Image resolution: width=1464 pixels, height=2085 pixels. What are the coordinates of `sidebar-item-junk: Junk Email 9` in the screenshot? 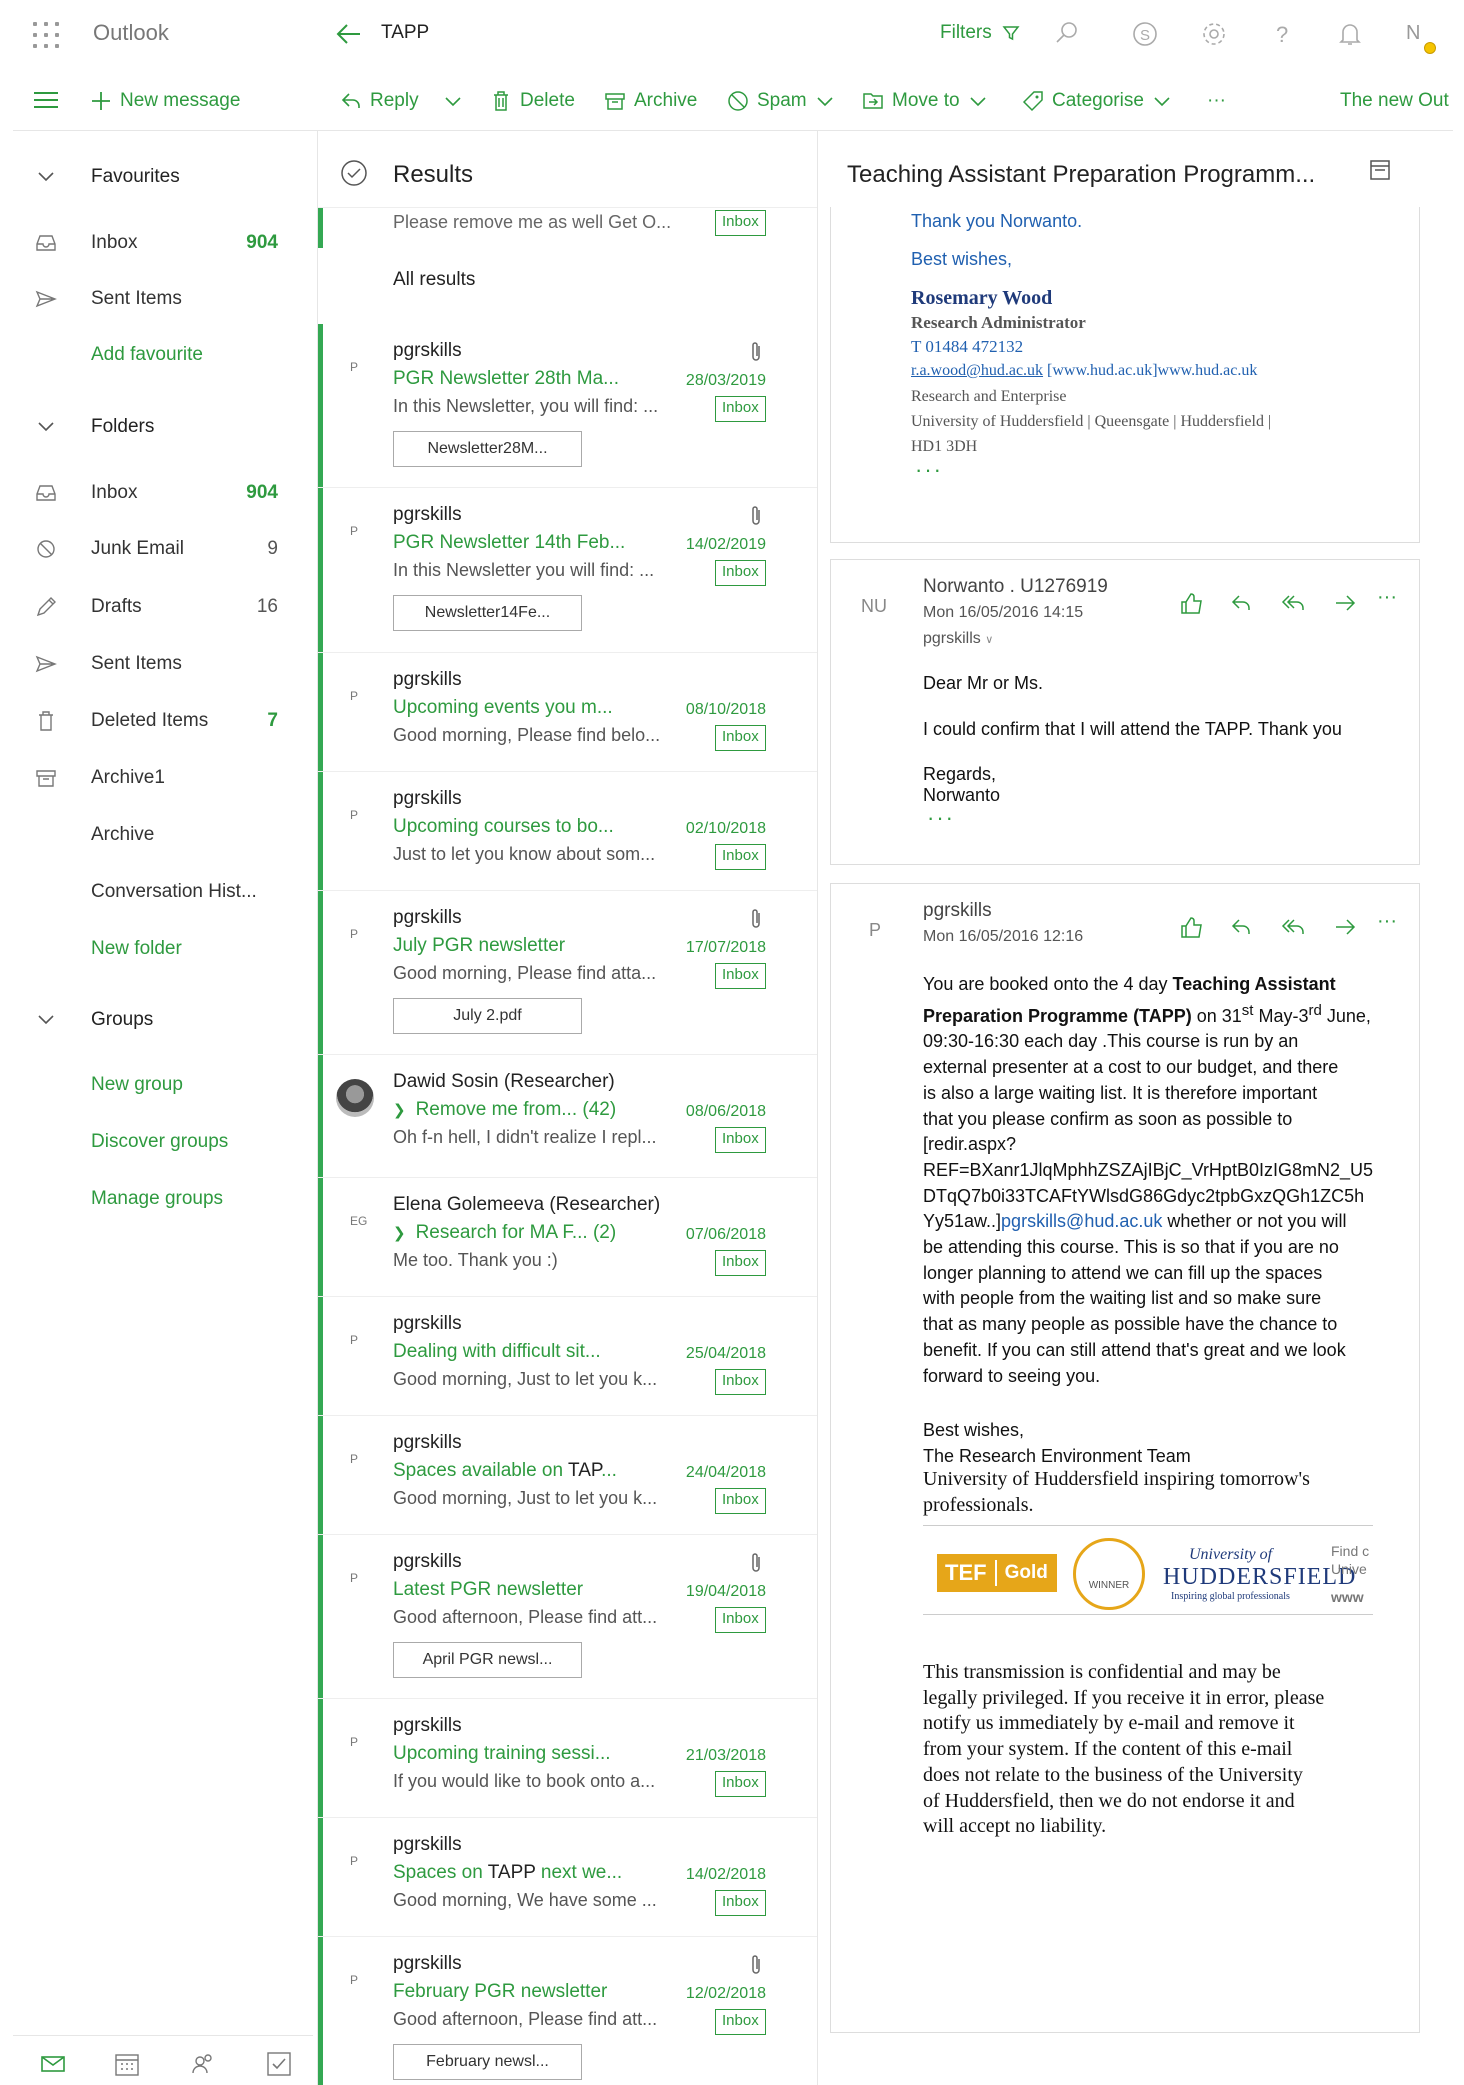 It's located at (159, 549).